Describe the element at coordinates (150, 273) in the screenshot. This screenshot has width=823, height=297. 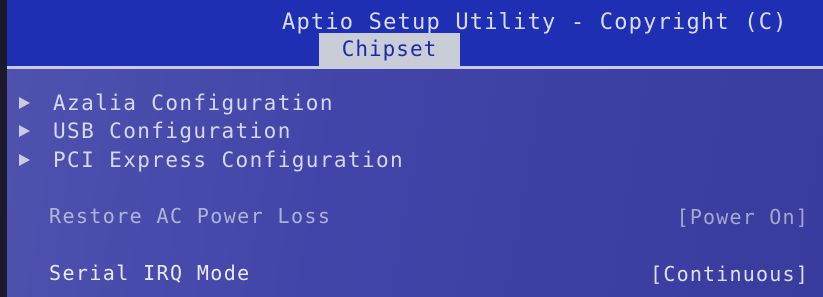
I see `serial-irq-mode-label: Serial IRQ Mode` at that location.